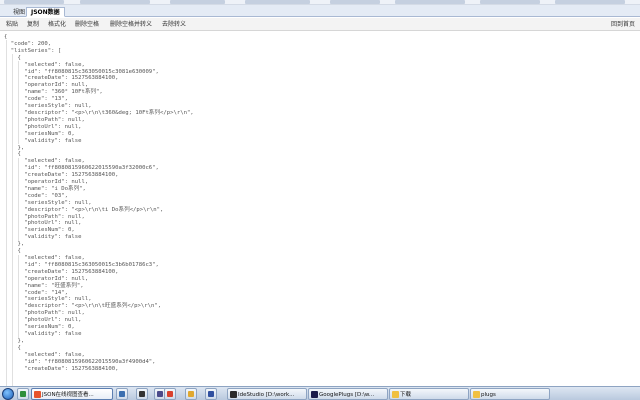 This screenshot has height=400, width=640. Describe the element at coordinates (81, 264) in the screenshot. I see `json-line: "id": "ff8080815c363050015c3b6b01786c3",` at that location.